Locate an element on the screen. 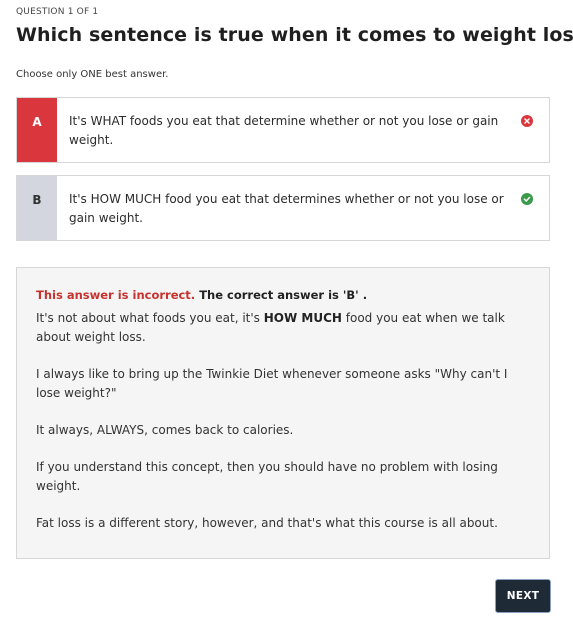 The image size is (573, 621). feedback-text: It's not about what foods you eat, it's is located at coordinates (150, 318).